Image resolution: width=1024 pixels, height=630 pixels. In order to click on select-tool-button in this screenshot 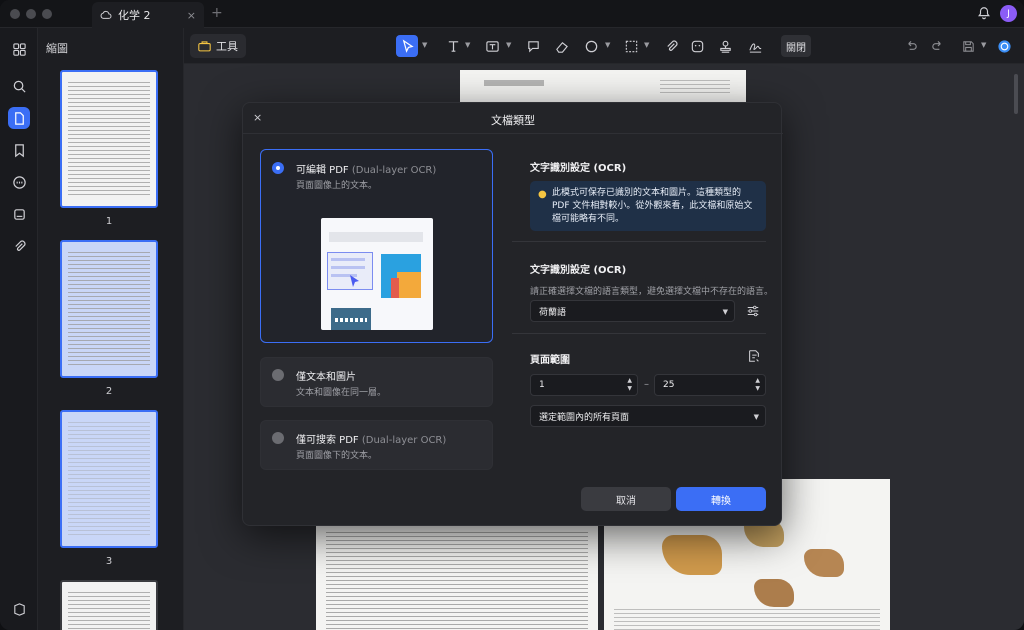, I will do `click(407, 46)`.